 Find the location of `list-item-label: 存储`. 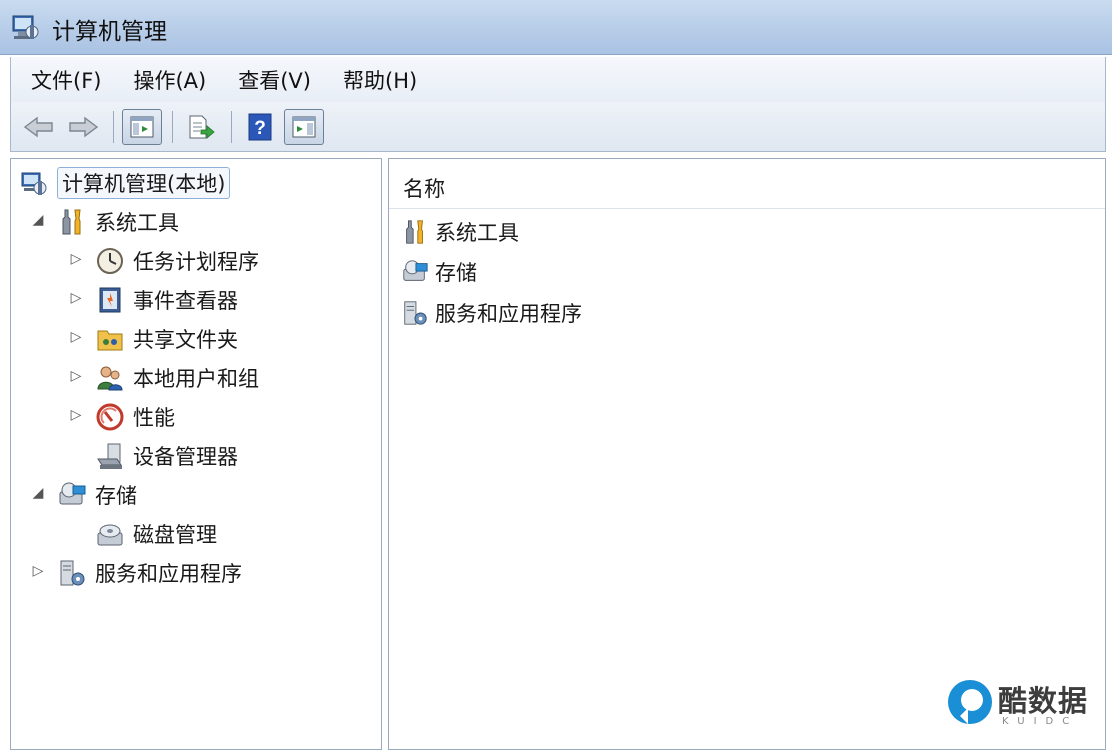

list-item-label: 存储 is located at coordinates (456, 273).